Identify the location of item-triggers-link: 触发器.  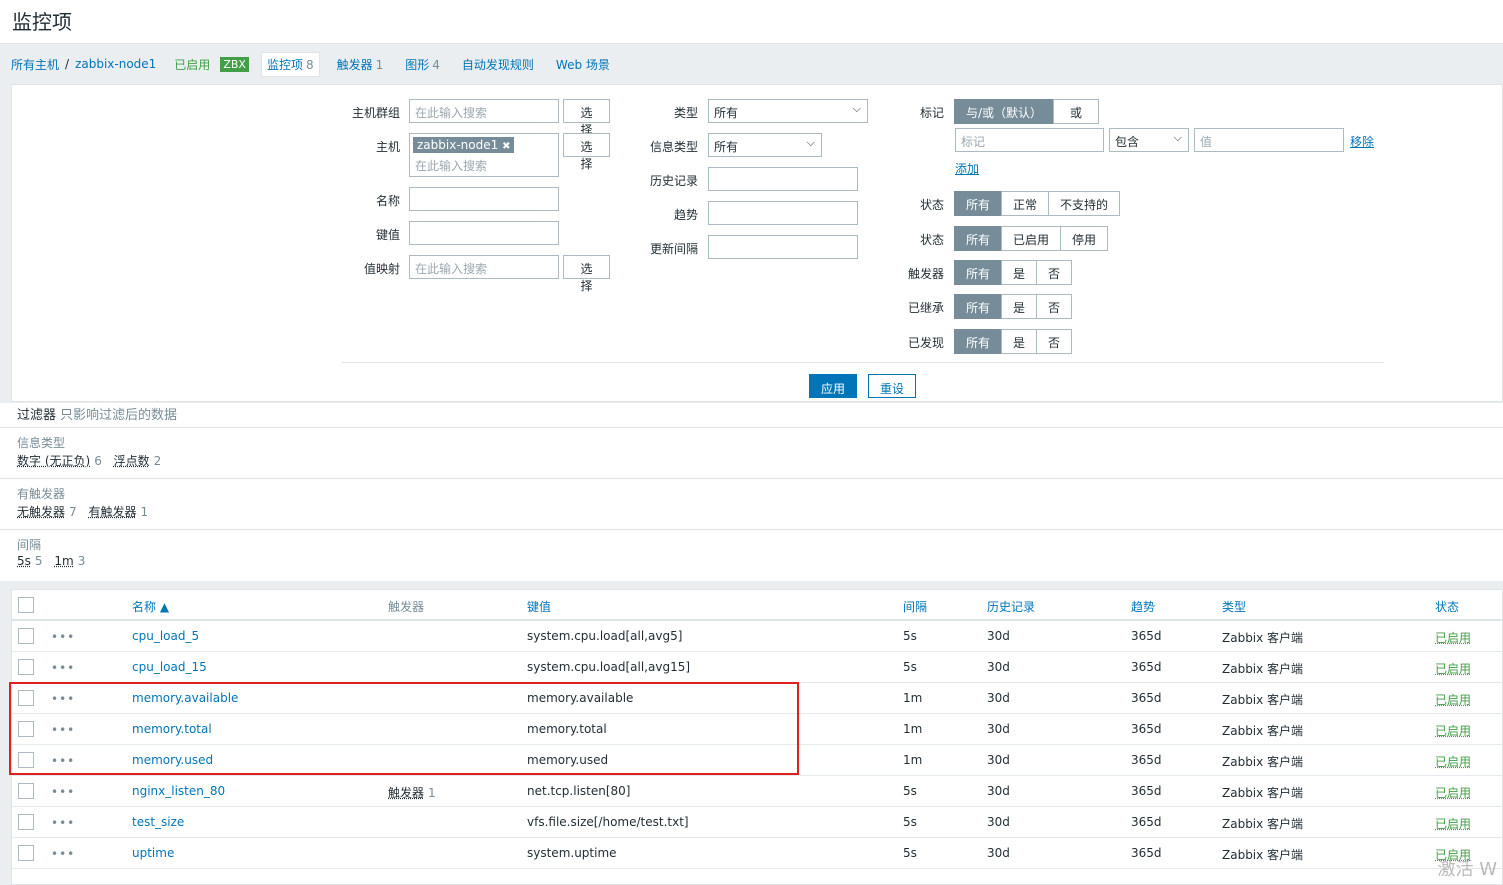
(406, 793).